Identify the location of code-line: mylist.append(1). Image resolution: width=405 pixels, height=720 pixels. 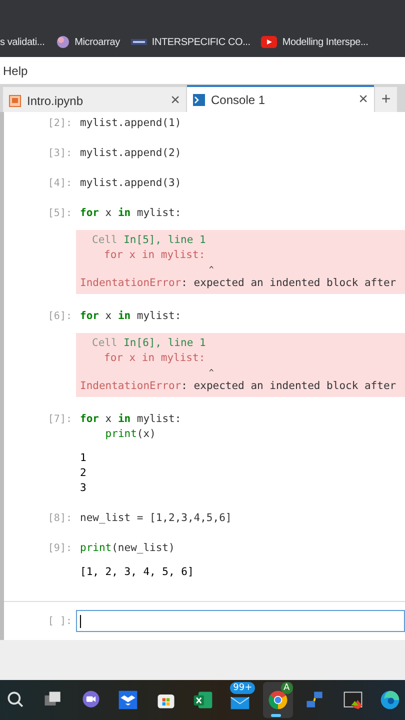
(131, 123).